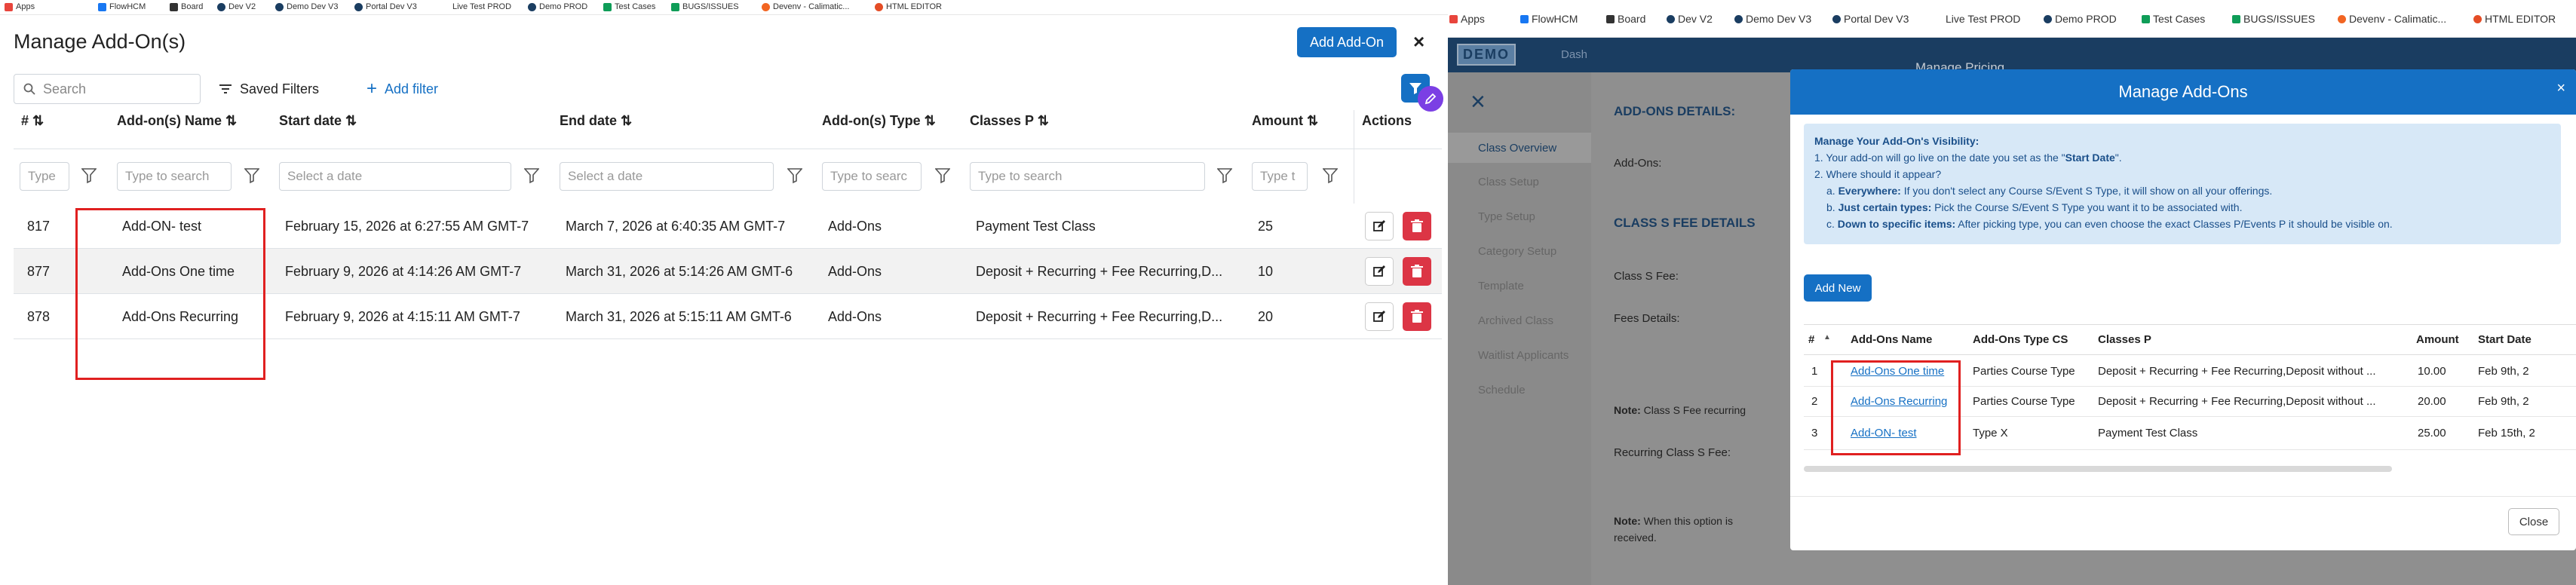 The width and height of the screenshot is (2576, 585). What do you see at coordinates (675, 6) in the screenshot?
I see `sheets-icon` at bounding box center [675, 6].